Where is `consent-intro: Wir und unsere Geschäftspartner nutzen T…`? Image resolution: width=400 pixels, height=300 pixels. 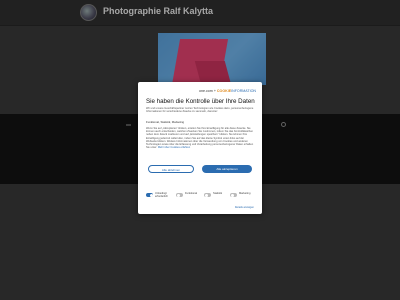 consent-intro: Wir und unsere Geschäftspartner nutzen T… is located at coordinates (200, 110).